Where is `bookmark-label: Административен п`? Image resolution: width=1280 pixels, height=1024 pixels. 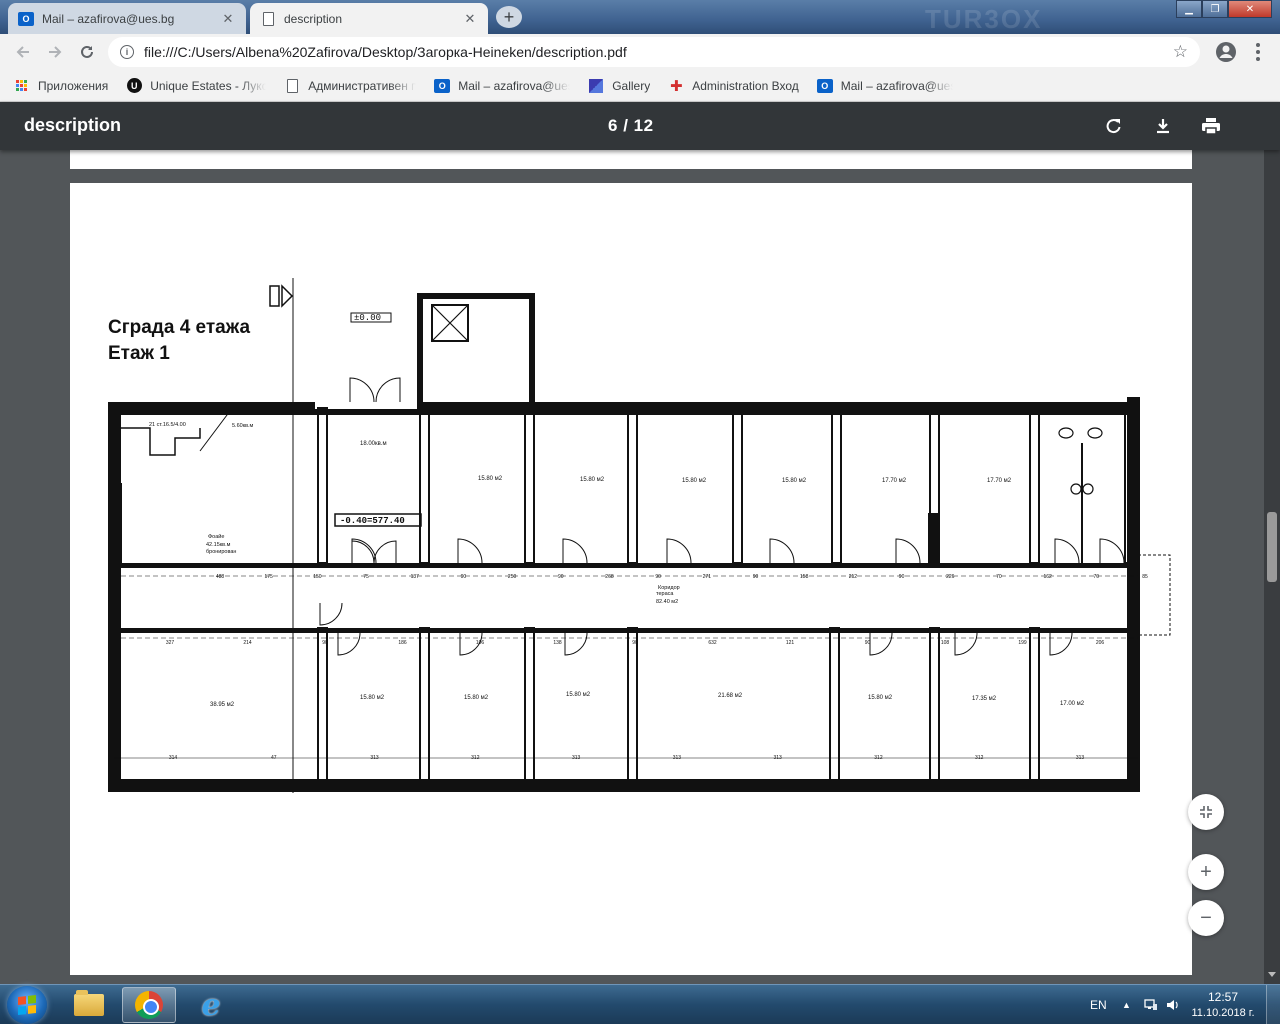 bookmark-label: Административен п is located at coordinates (362, 85).